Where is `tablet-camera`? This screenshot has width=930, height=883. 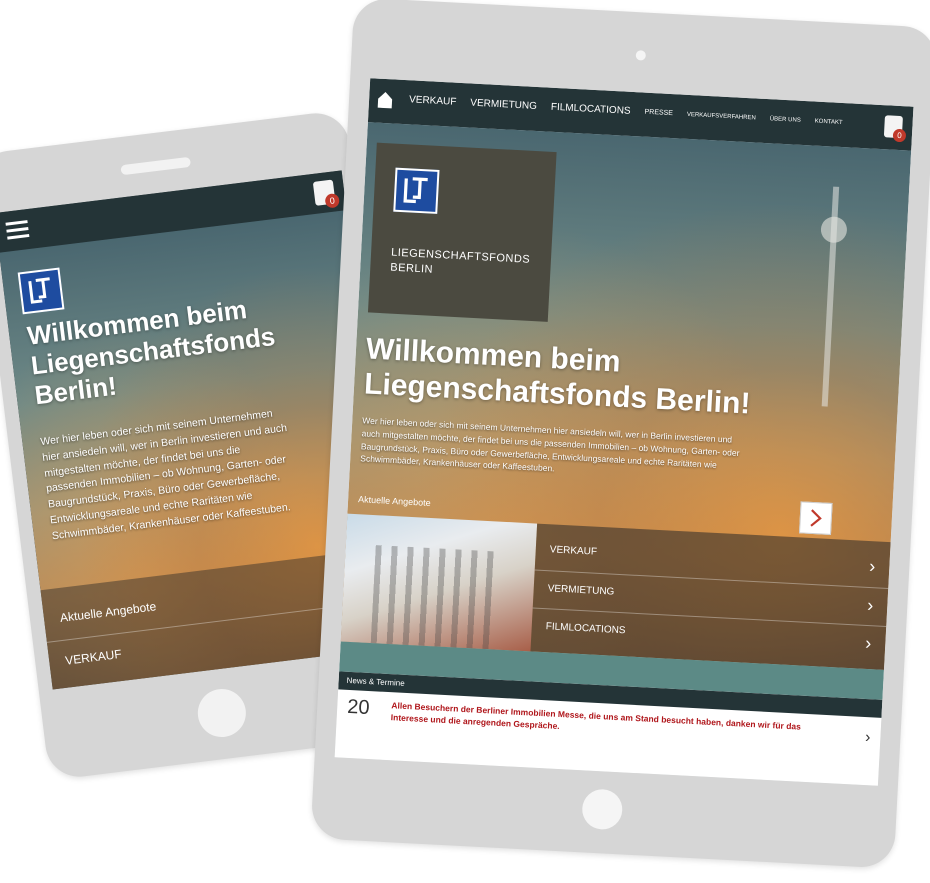 tablet-camera is located at coordinates (641, 55).